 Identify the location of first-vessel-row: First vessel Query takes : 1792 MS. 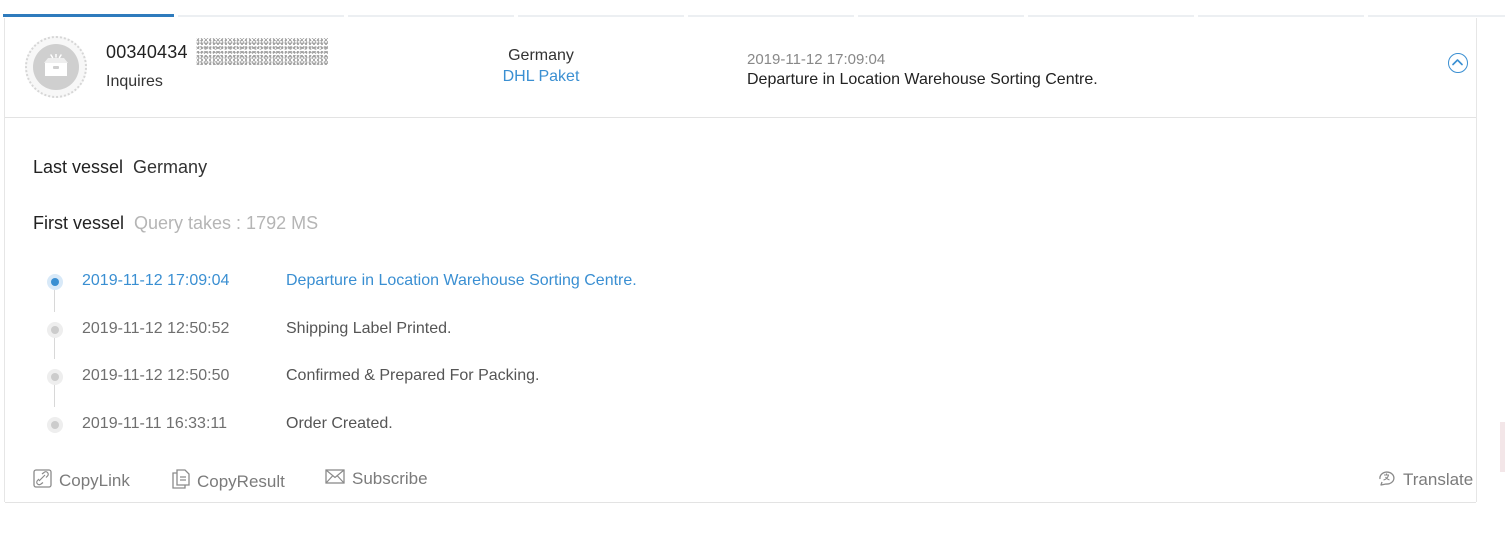
(175, 223).